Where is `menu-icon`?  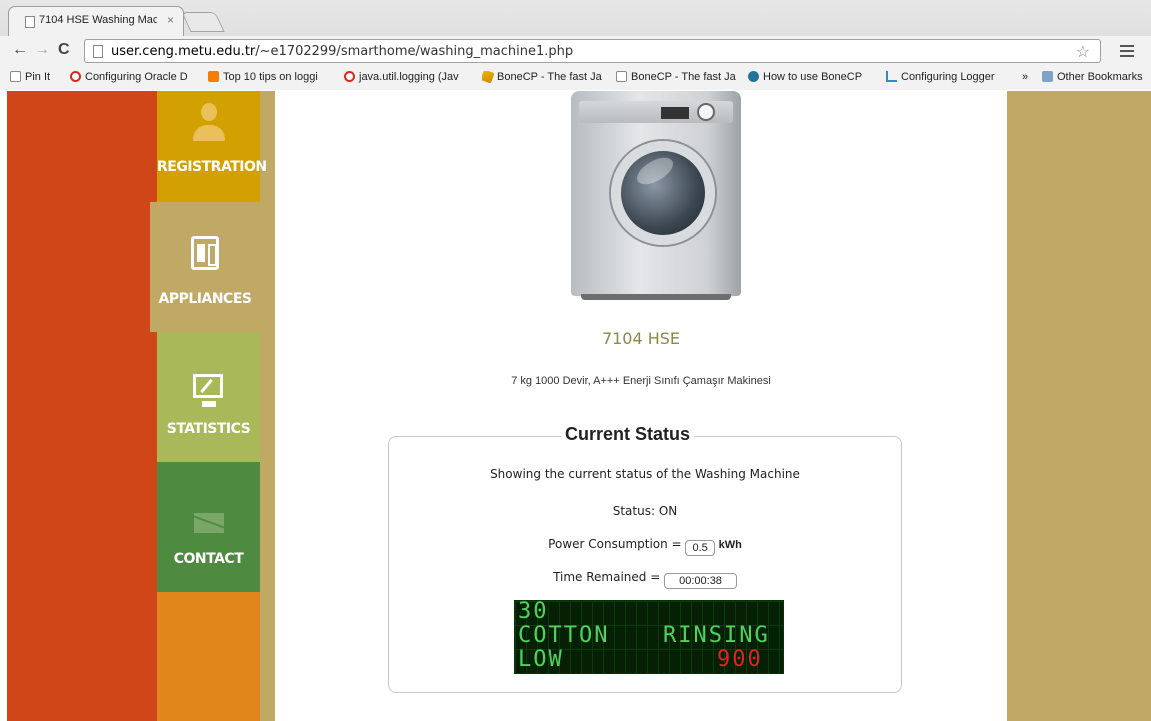 menu-icon is located at coordinates (1129, 51).